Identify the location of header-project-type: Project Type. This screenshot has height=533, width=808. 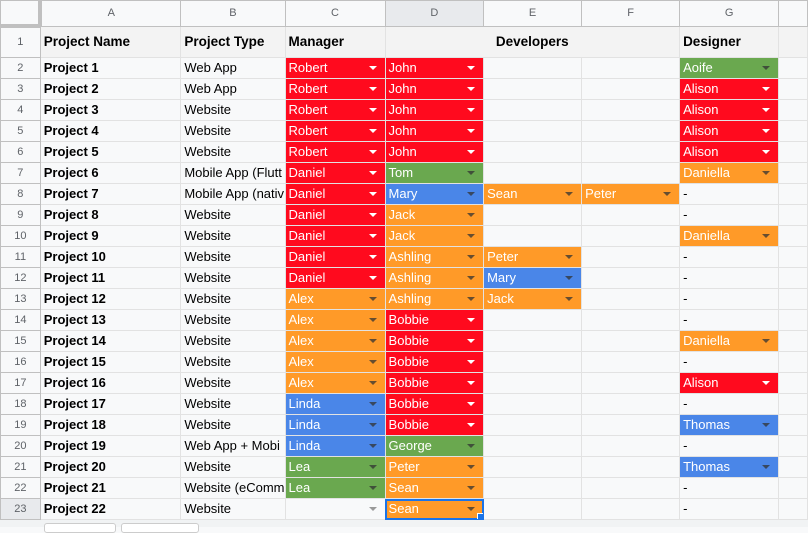
(233, 41).